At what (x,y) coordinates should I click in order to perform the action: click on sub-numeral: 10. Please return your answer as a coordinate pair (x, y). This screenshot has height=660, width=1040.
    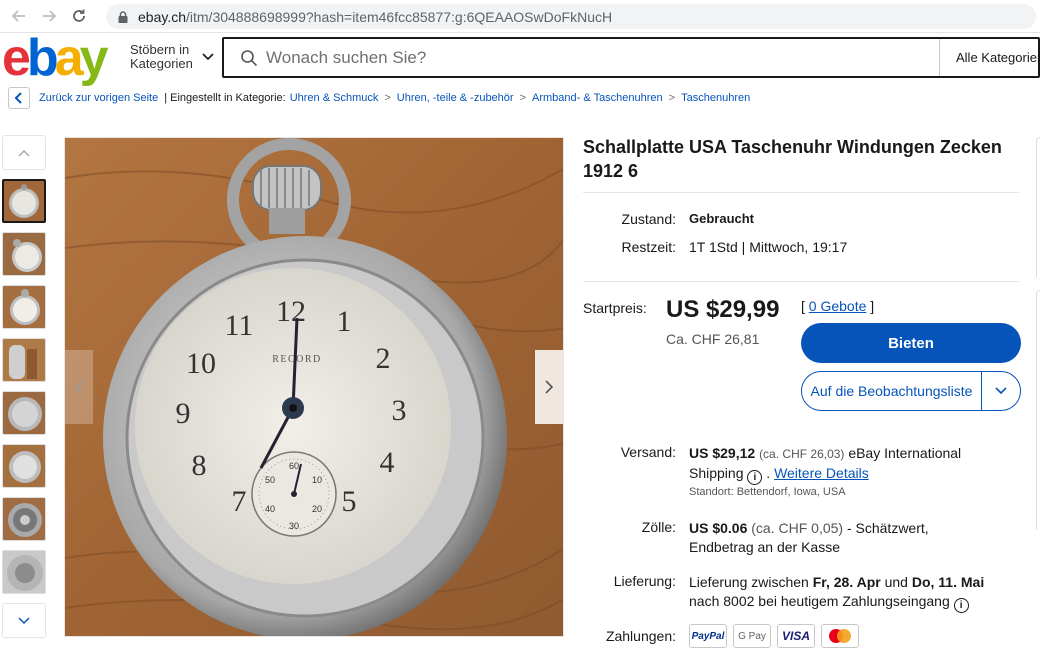
    Looking at the image, I should click on (317, 480).